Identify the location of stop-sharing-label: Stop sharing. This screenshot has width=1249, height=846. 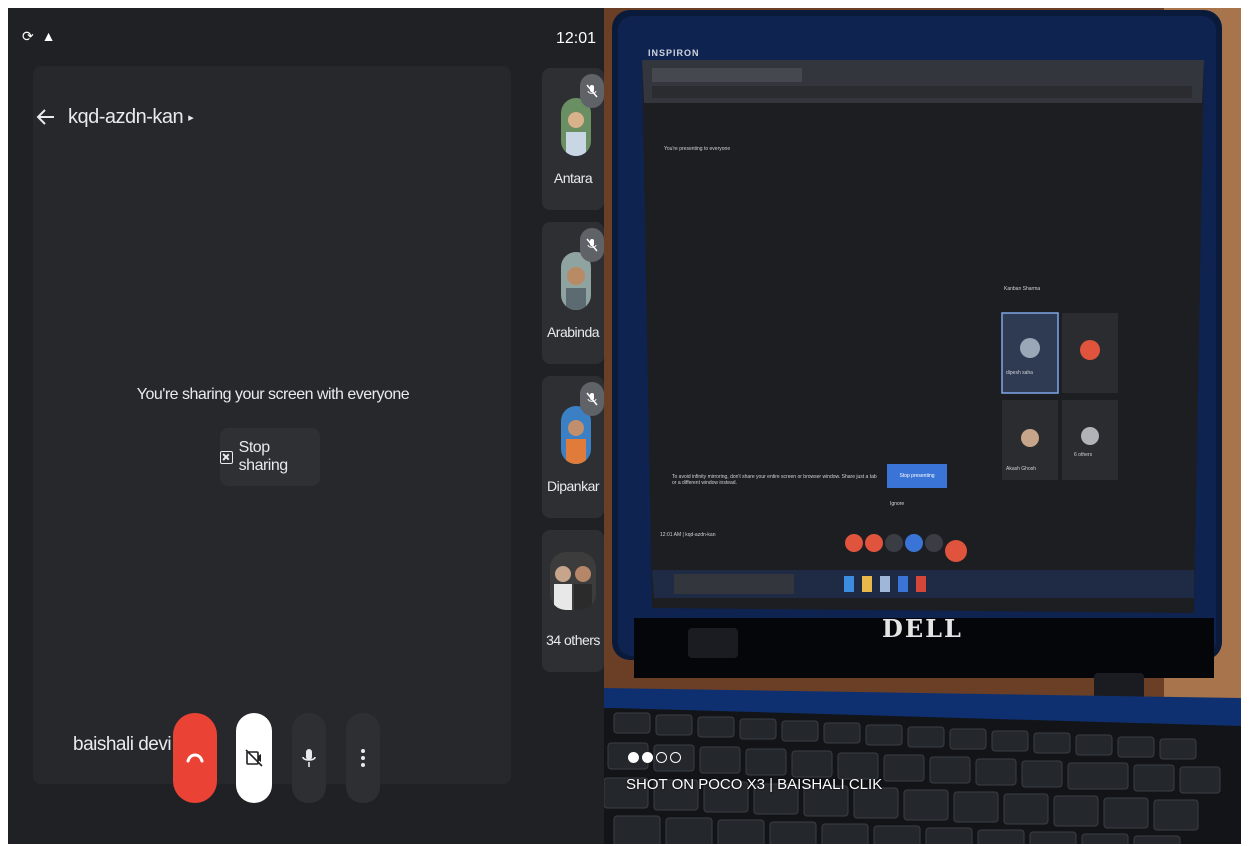
(263, 456).